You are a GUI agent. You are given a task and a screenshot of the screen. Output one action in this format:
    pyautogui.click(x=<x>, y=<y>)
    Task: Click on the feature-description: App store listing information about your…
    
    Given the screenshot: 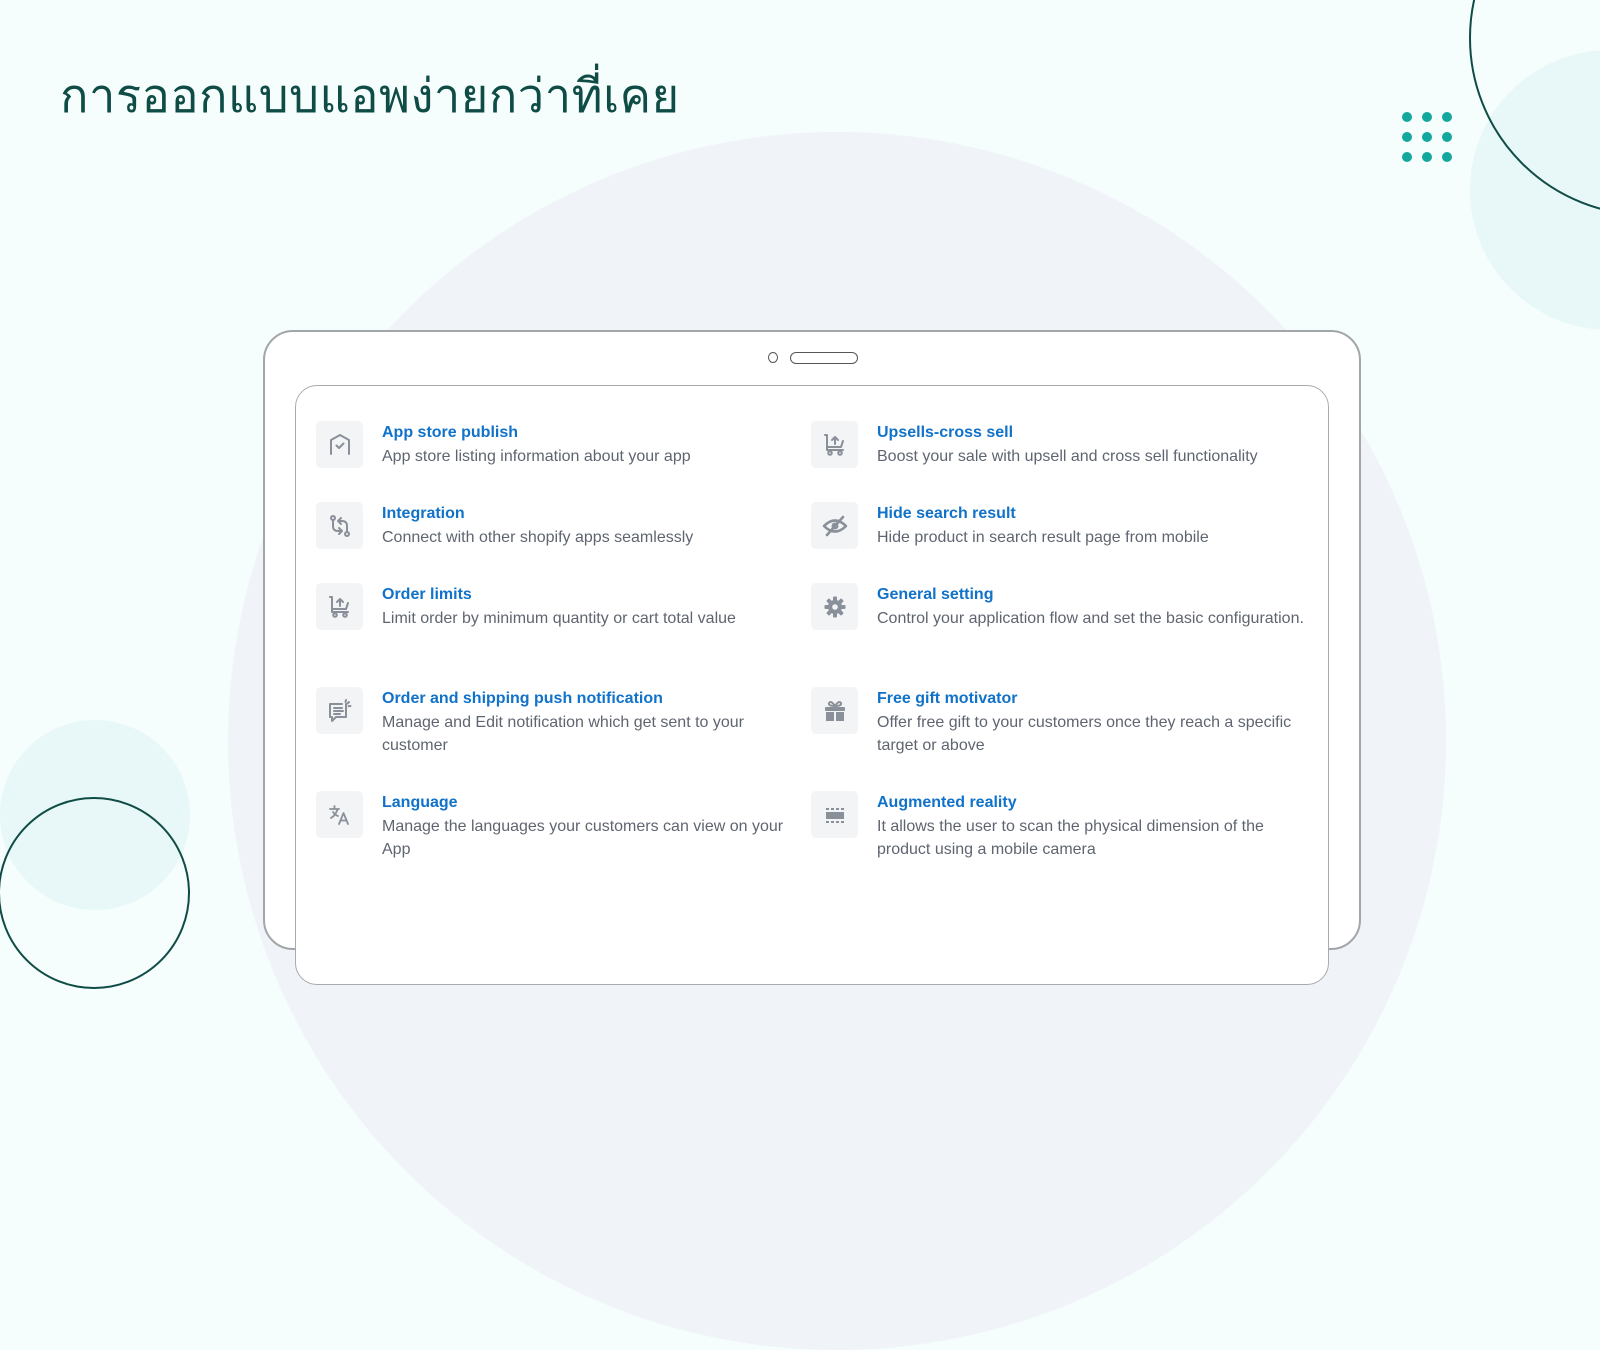 What is the action you would take?
    pyautogui.click(x=536, y=456)
    